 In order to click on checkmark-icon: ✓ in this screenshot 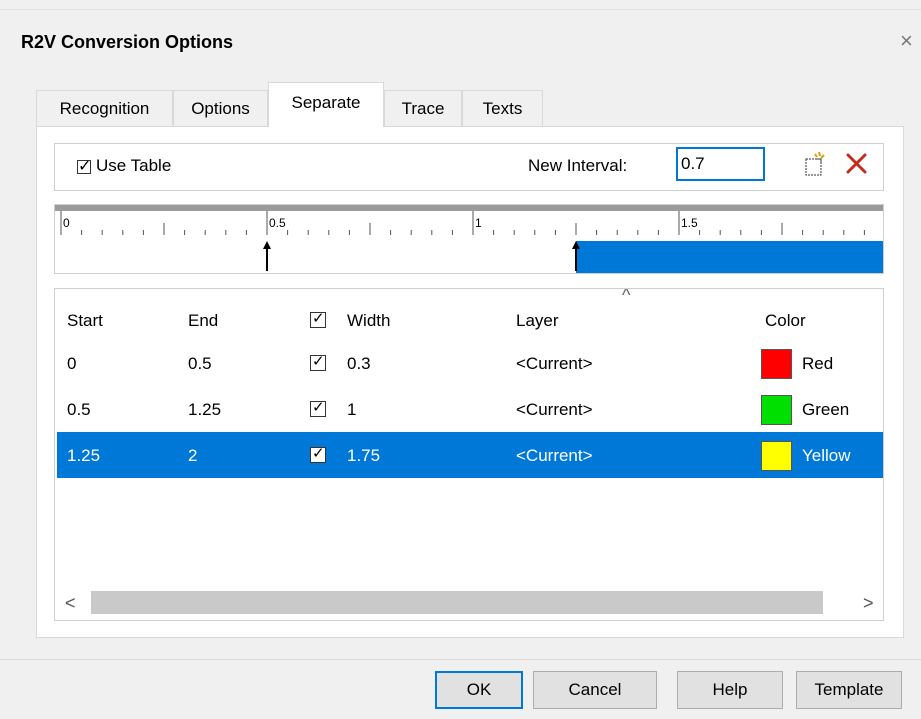, I will do `click(85, 166)`.